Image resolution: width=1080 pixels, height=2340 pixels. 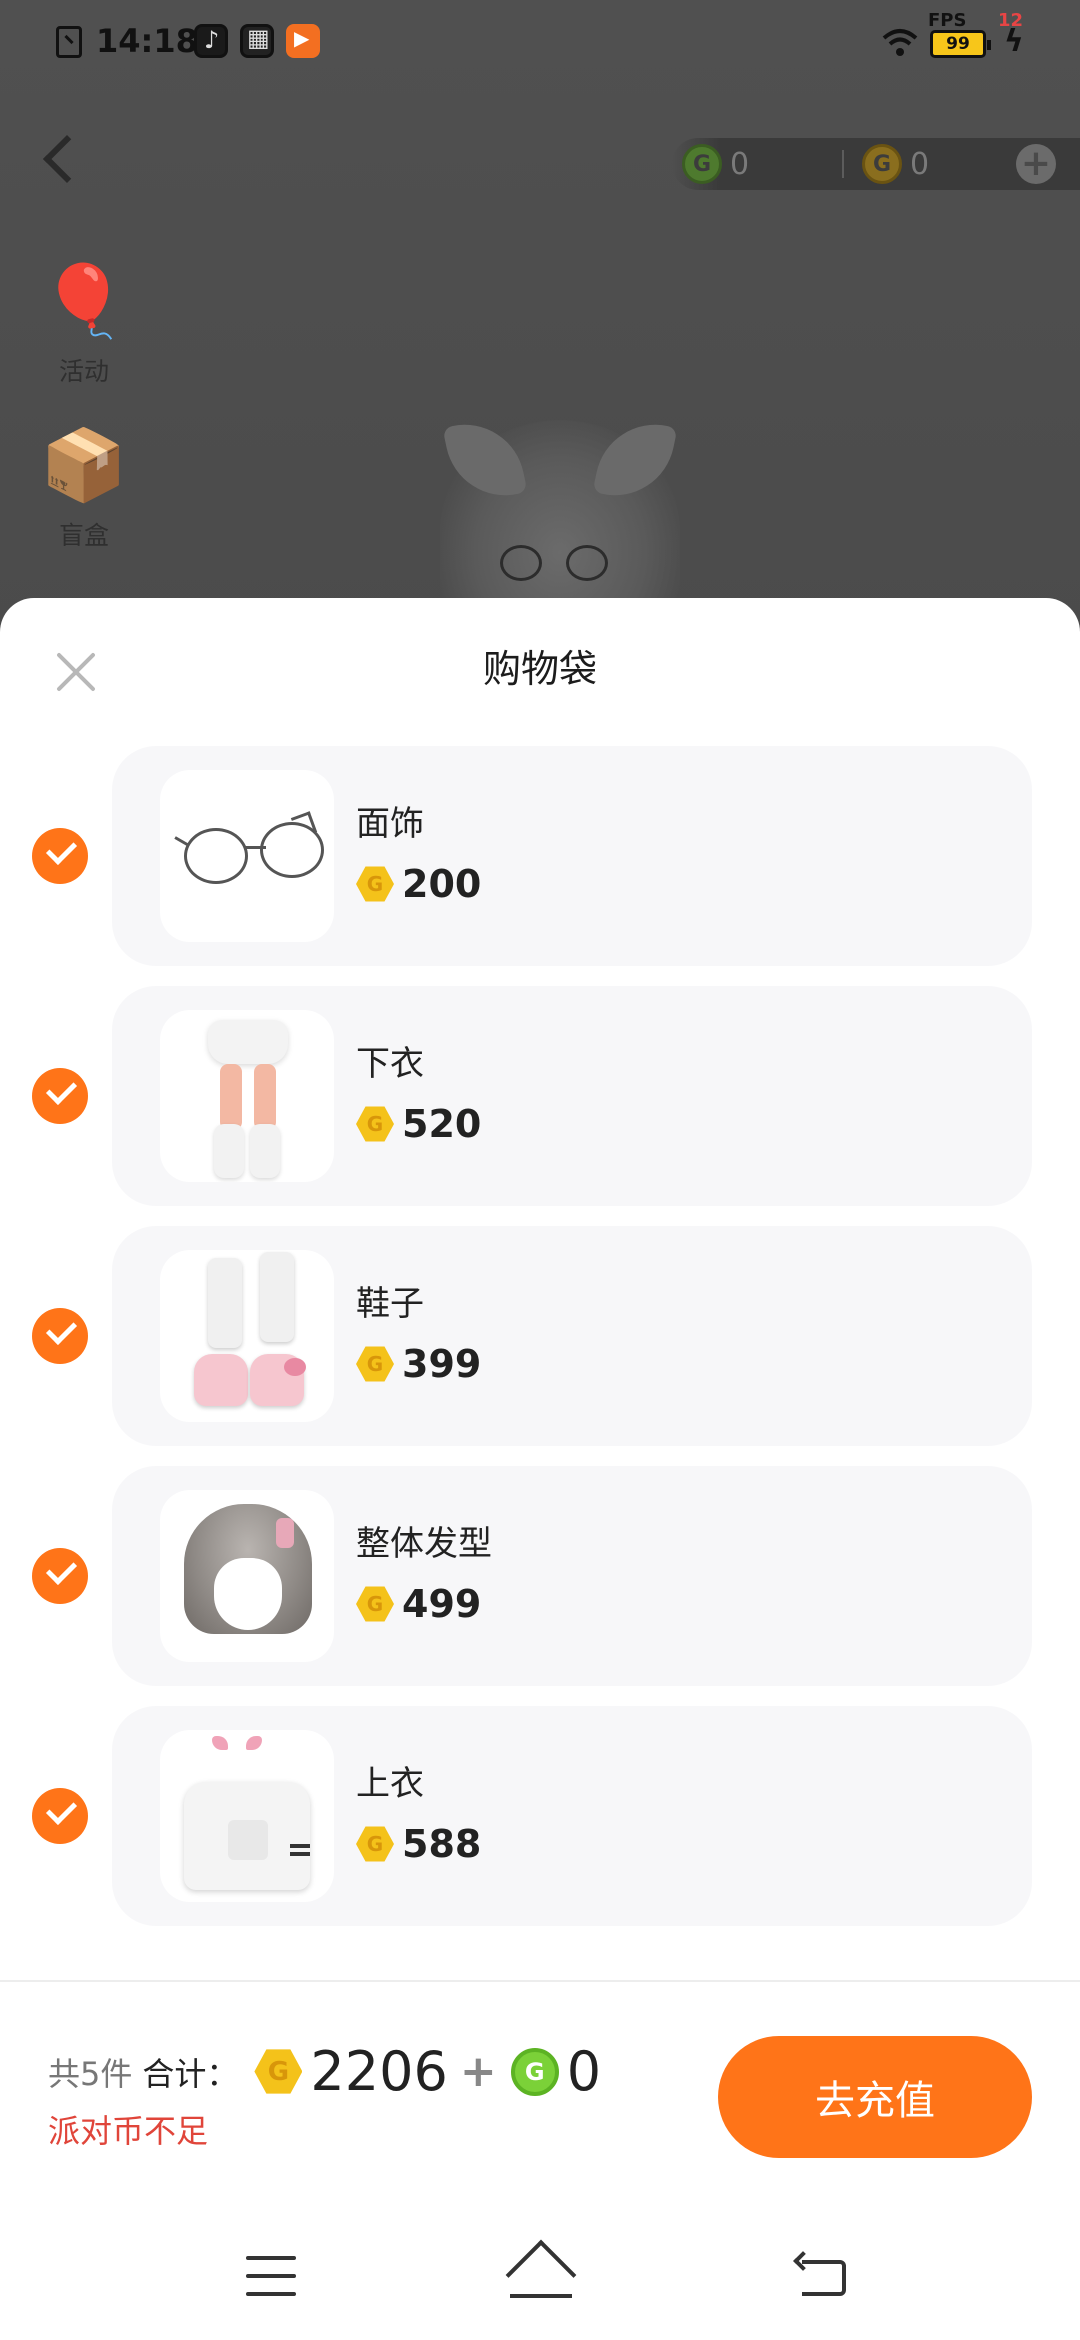 I want to click on bottoms-image, so click(x=248, y=1100).